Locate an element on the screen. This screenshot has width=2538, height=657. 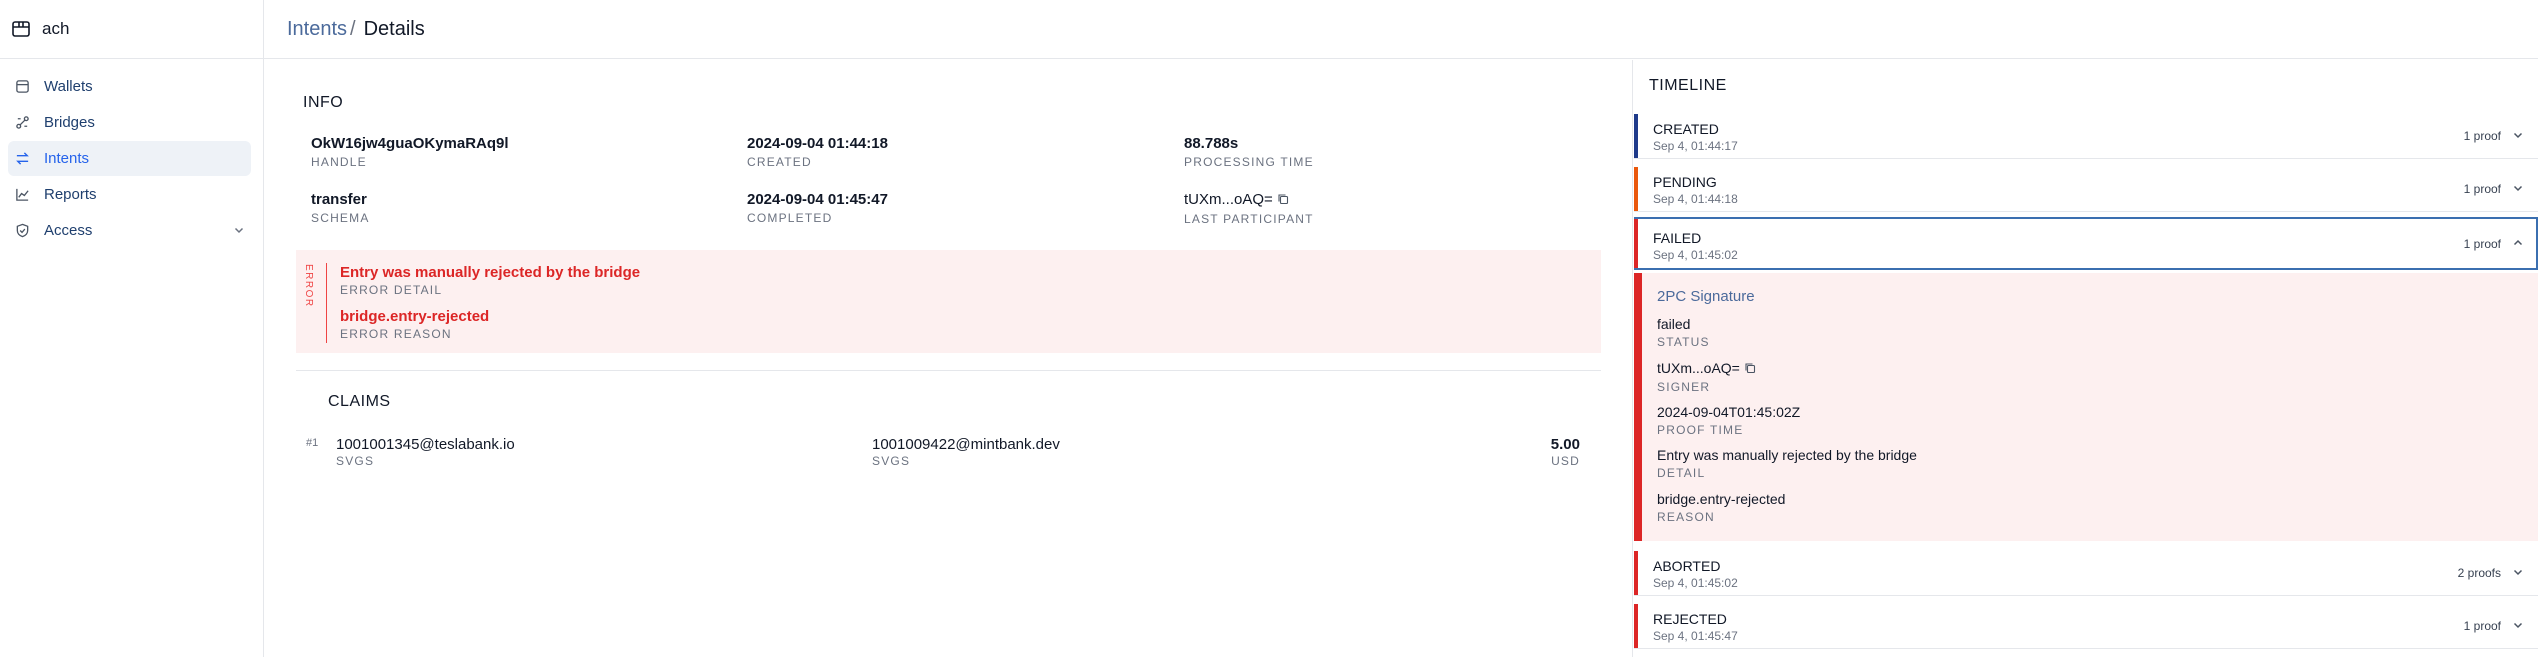
brand: ach is located at coordinates (131, 29).